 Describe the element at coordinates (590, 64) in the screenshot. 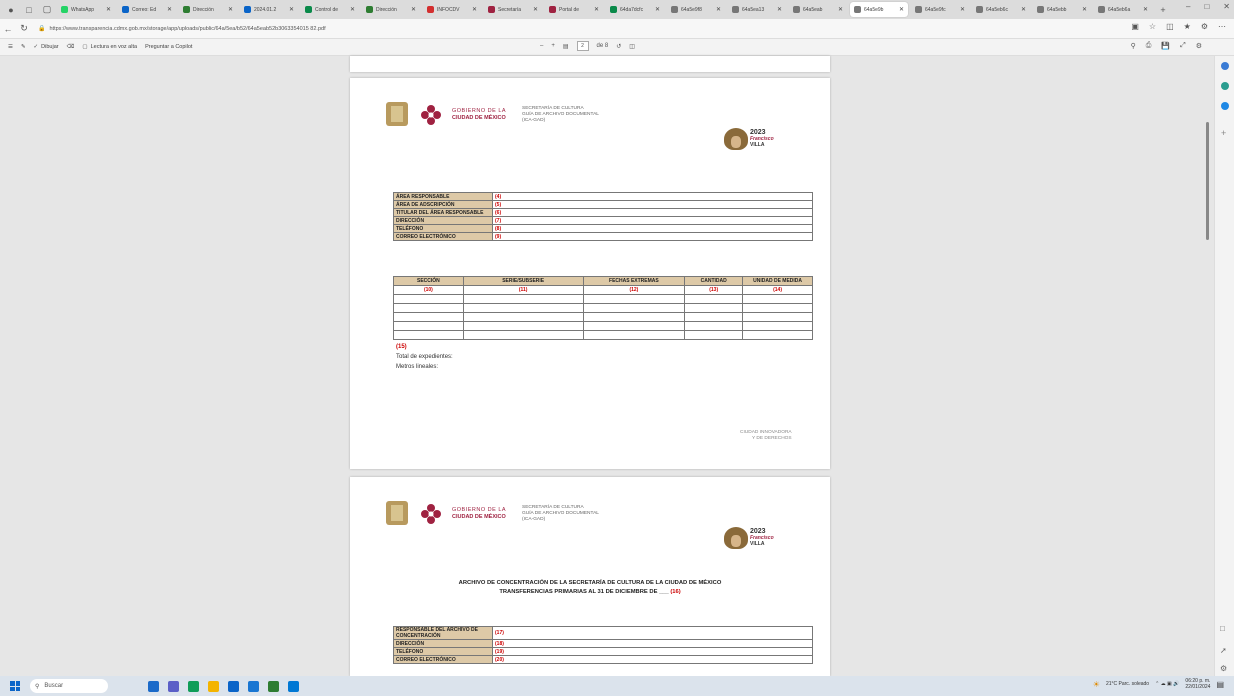

I see `pdf-page-1-bottom` at that location.